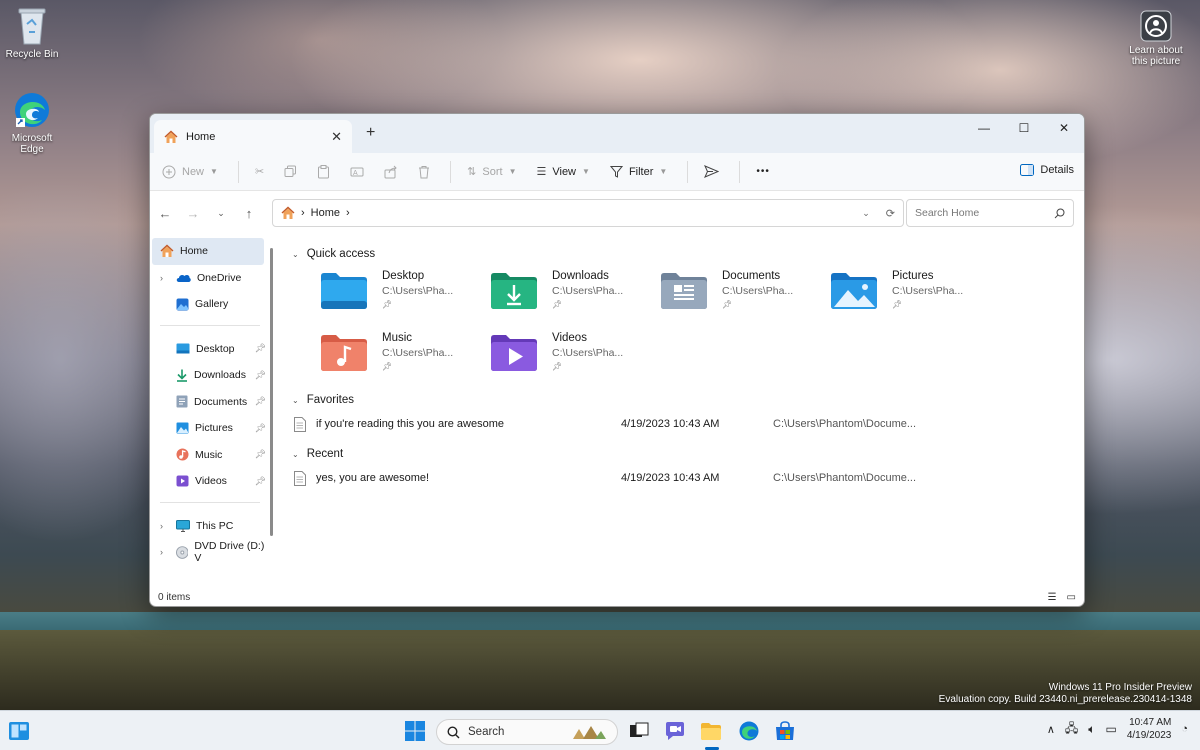  I want to click on desktop-icon-recycle-bin: Recycle Bin, so click(32, 33).